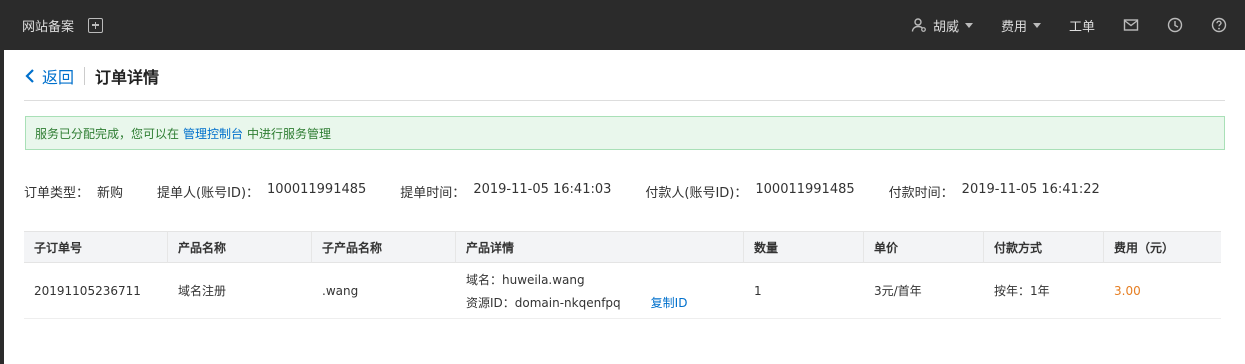  What do you see at coordinates (1044, 291) in the screenshot?
I see `payment-method: 按年：1年` at bounding box center [1044, 291].